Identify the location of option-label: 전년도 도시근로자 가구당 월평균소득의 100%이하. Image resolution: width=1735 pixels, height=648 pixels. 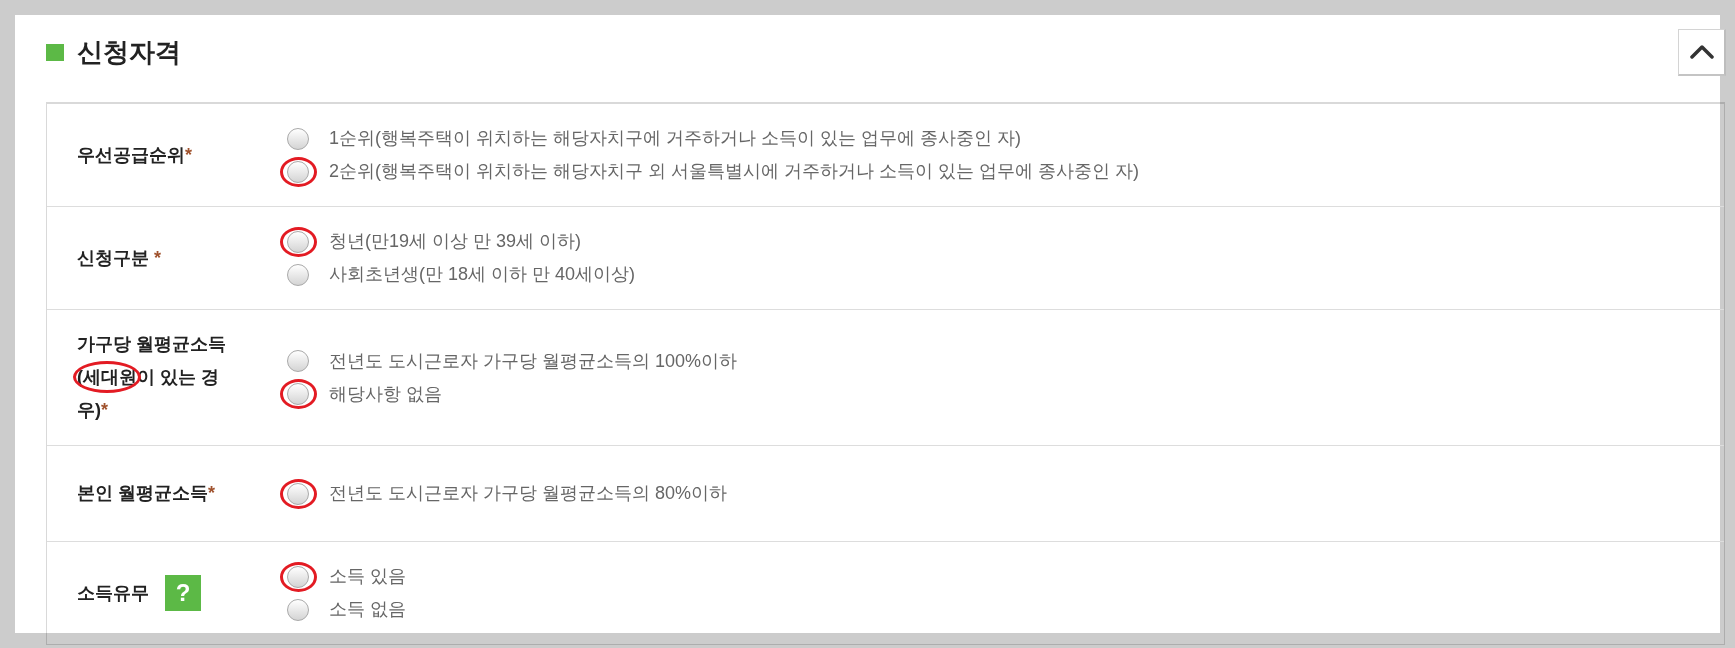
(533, 361).